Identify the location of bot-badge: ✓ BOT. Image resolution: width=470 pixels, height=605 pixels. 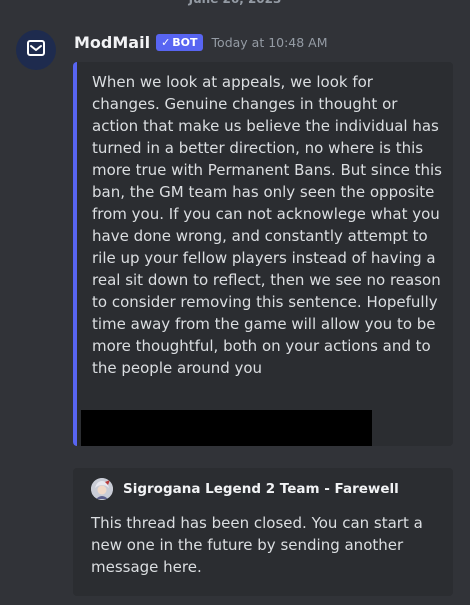
(179, 42).